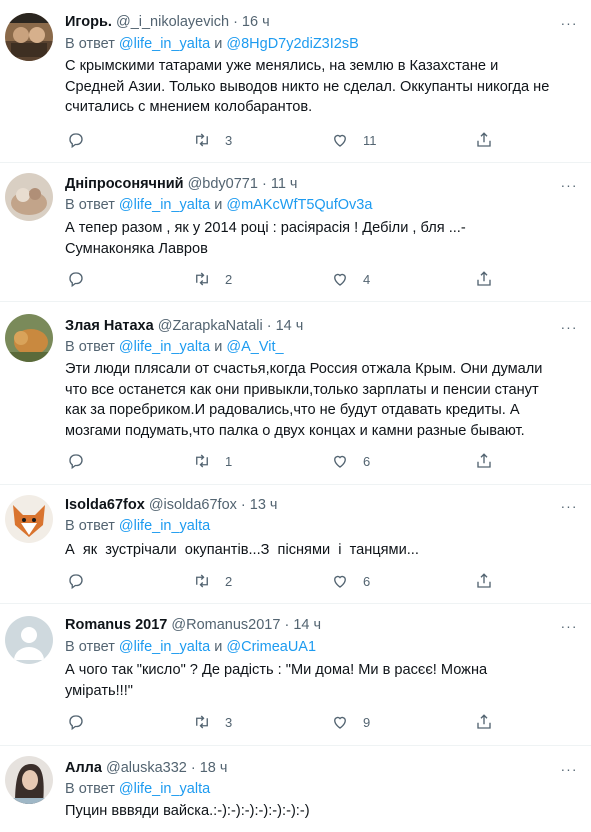 This screenshot has width=591, height=832. I want to click on user-name: Злая Натаха, so click(109, 326).